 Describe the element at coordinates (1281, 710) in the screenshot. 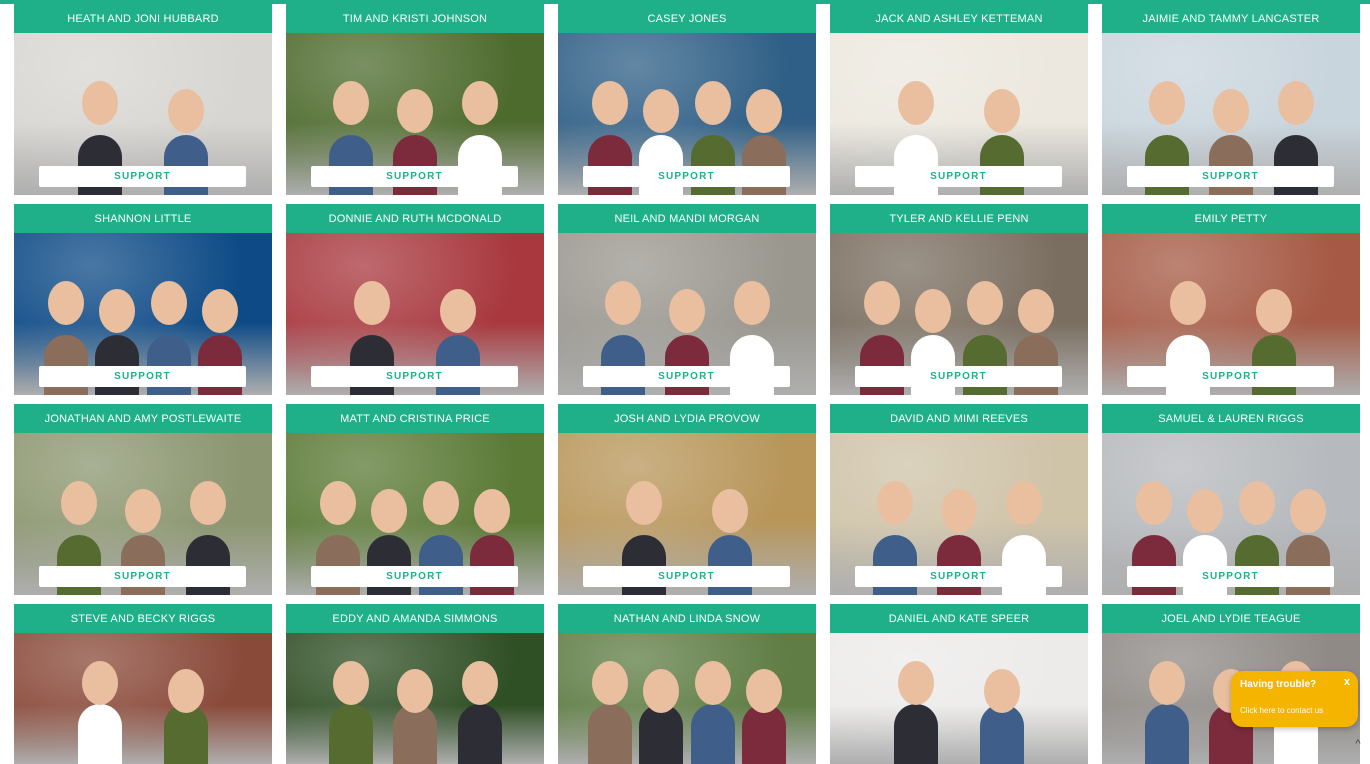

I see `contact-us-link: Click here to contact us` at that location.